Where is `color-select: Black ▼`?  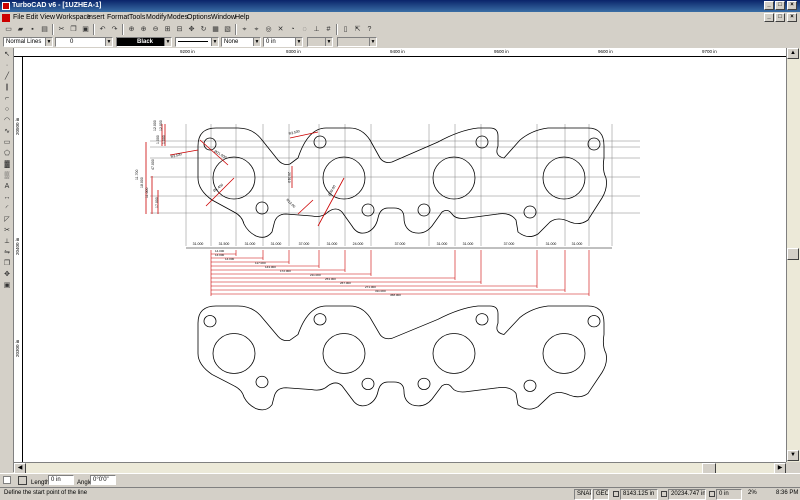
color-select: Black ▼ is located at coordinates (144, 42).